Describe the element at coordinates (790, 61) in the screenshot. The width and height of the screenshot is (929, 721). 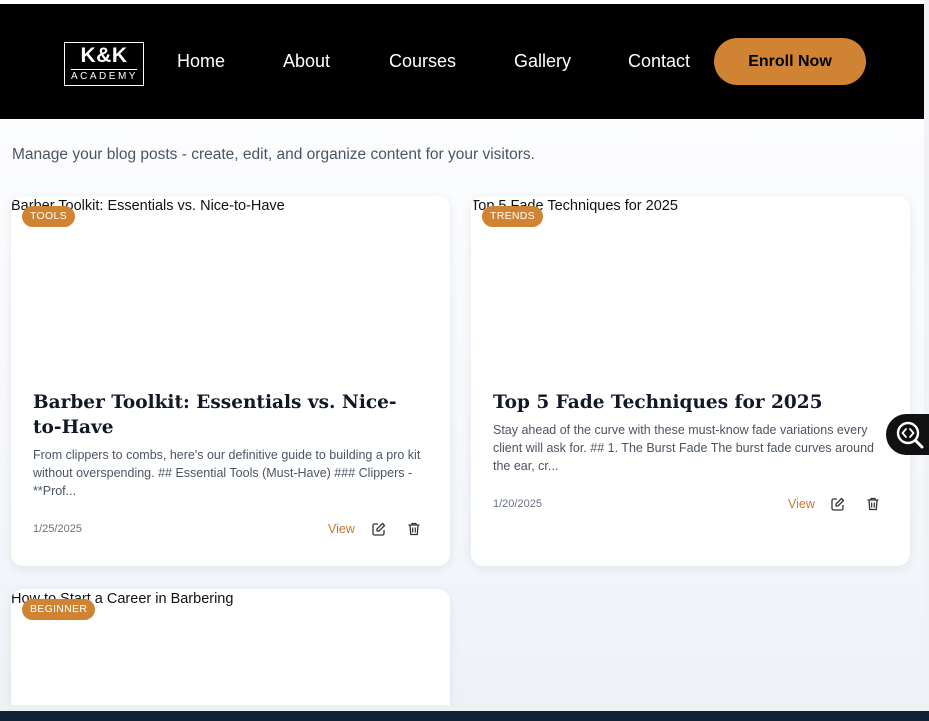
I see `enroll-now-button: Enroll Now` at that location.